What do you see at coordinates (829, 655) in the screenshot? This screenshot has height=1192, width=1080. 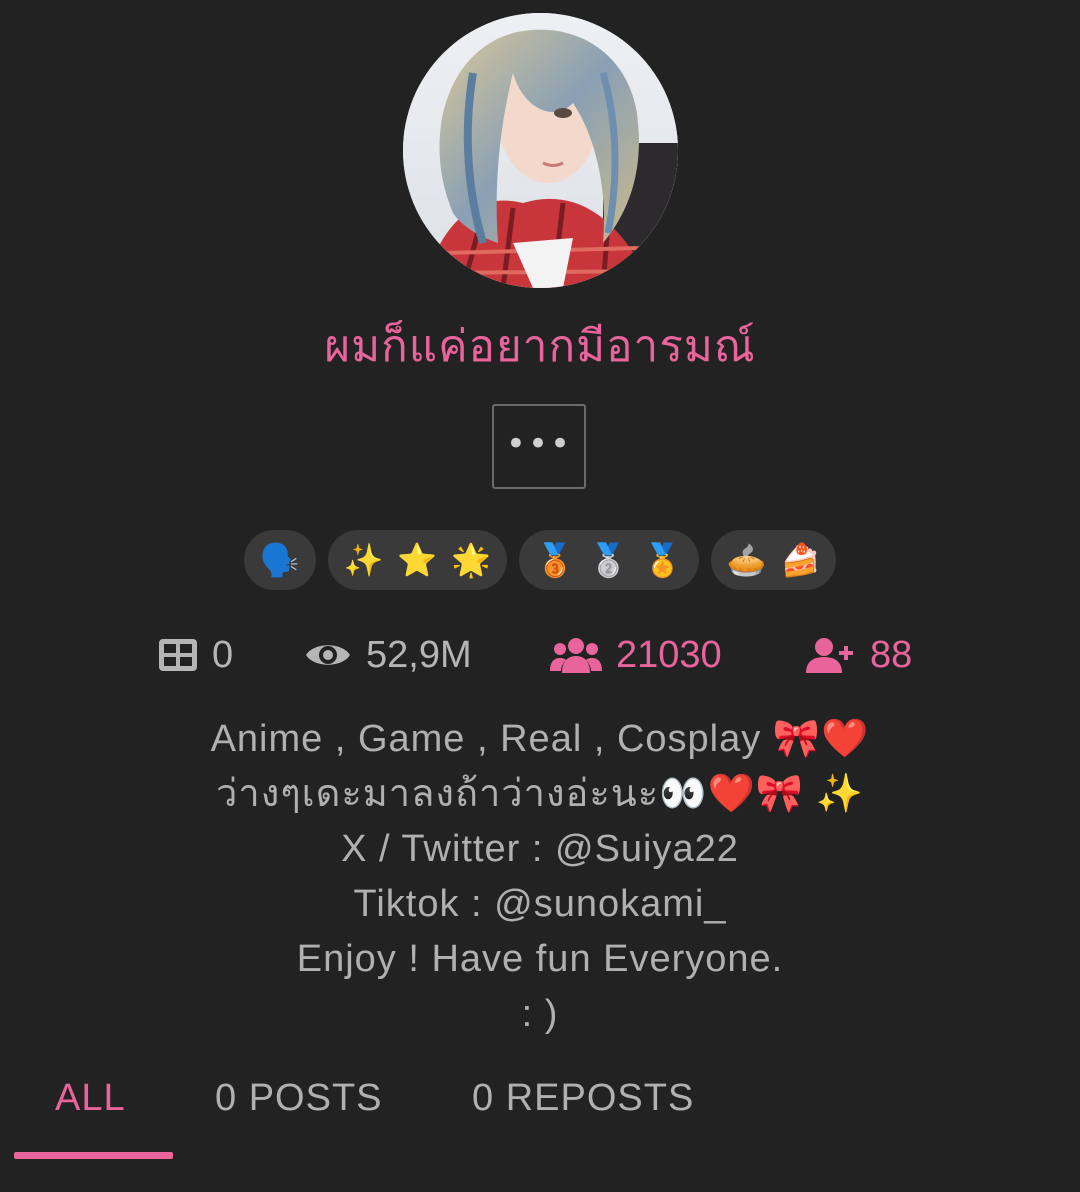 I see `user-plus-icon` at bounding box center [829, 655].